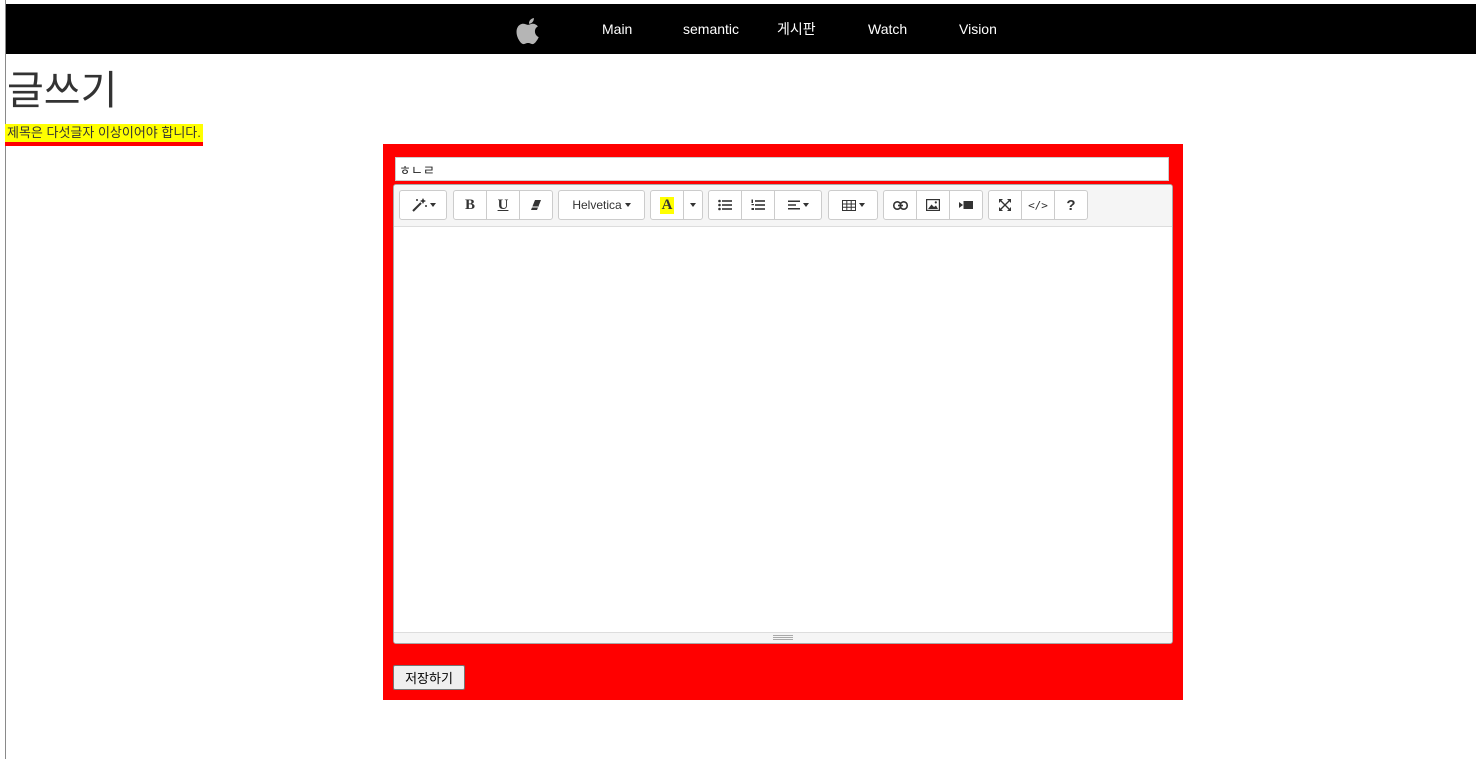 The height and width of the screenshot is (759, 1476). I want to click on unordered-list-icon, so click(725, 205).